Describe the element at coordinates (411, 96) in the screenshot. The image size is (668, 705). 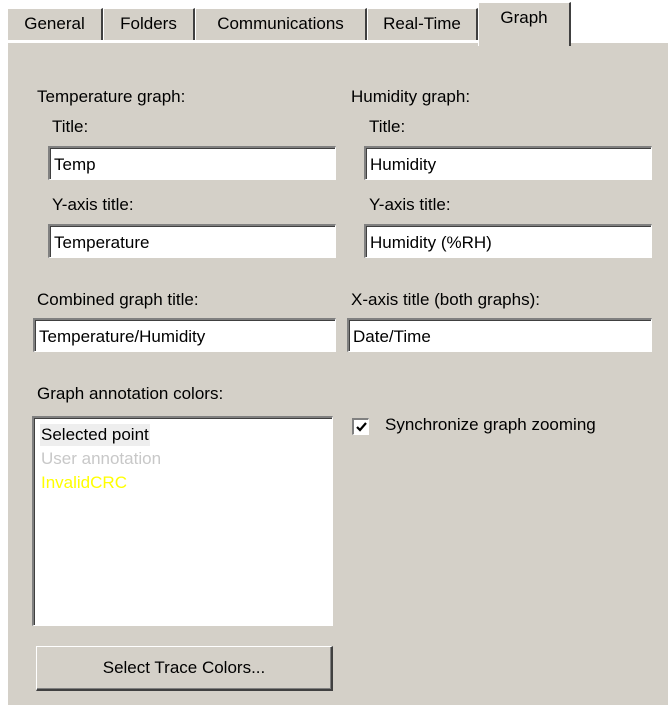
I see `humidity-graph-heading: Humidity graph:` at that location.